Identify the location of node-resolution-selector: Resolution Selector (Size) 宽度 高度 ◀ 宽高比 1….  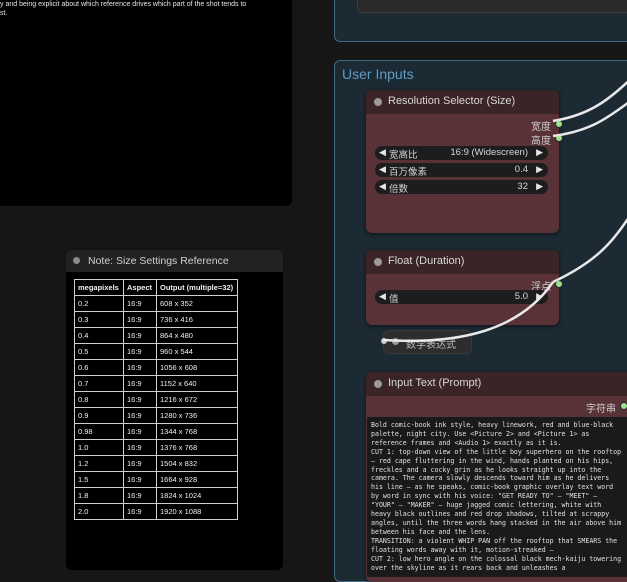
(464, 161).